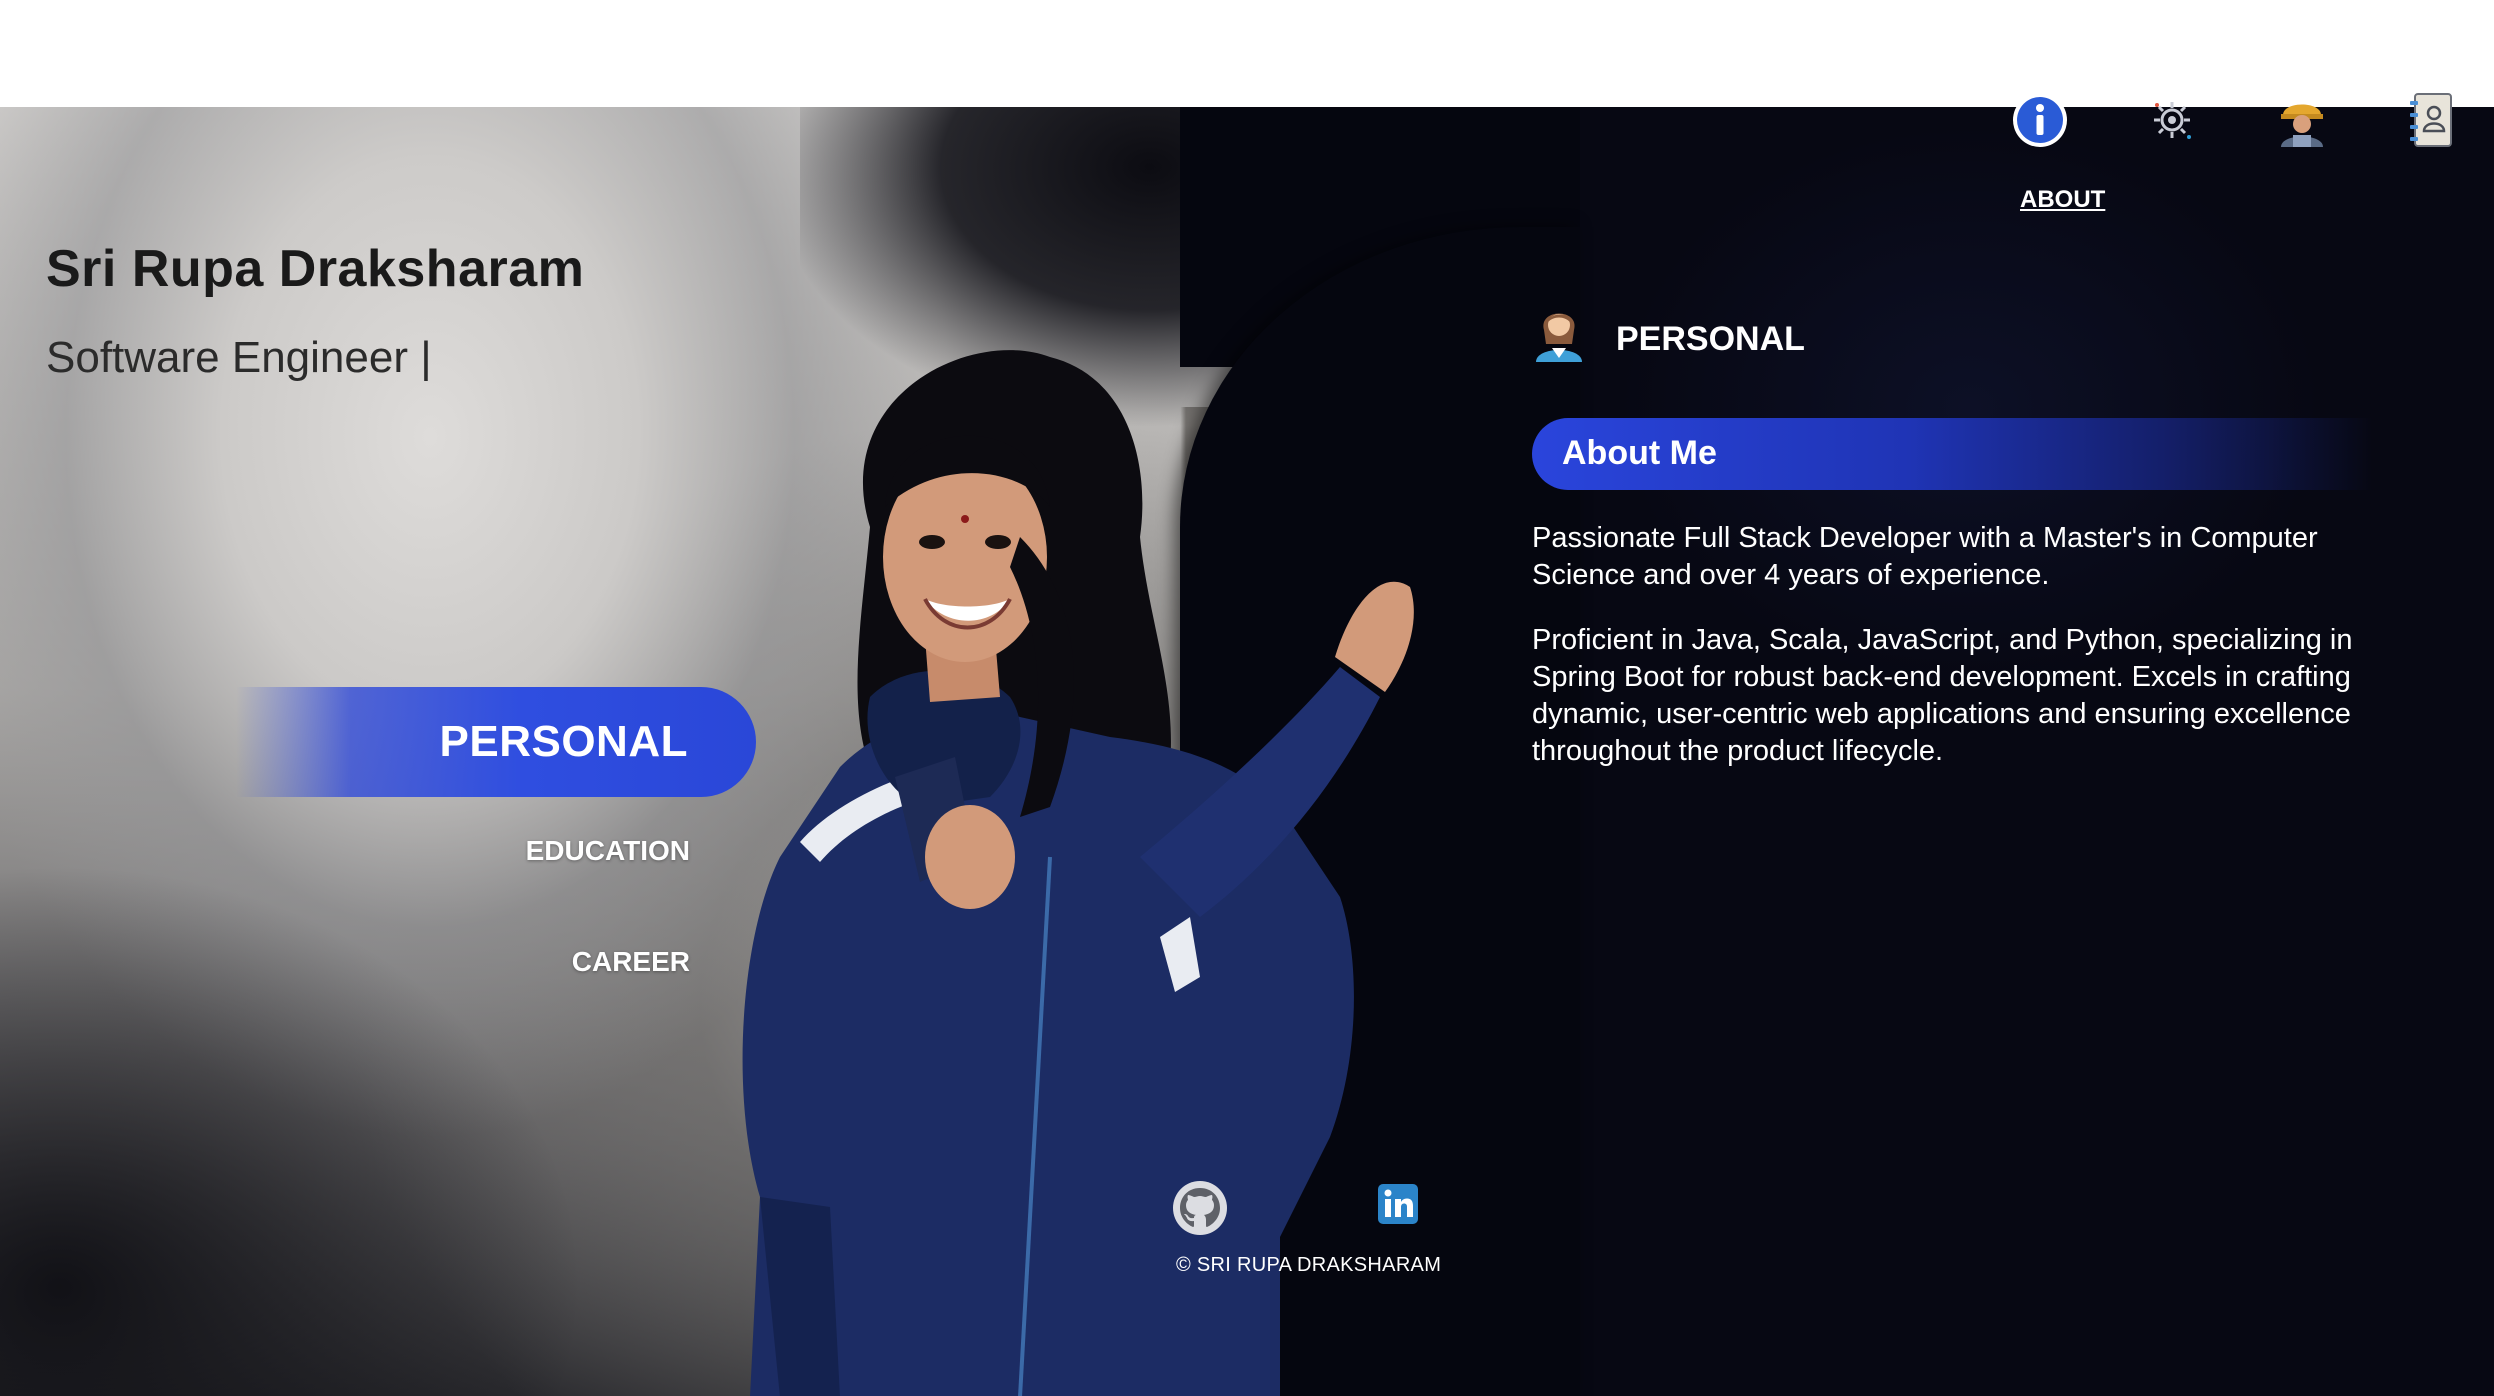 The height and width of the screenshot is (1396, 2494). I want to click on linkedin-icon, so click(1398, 1204).